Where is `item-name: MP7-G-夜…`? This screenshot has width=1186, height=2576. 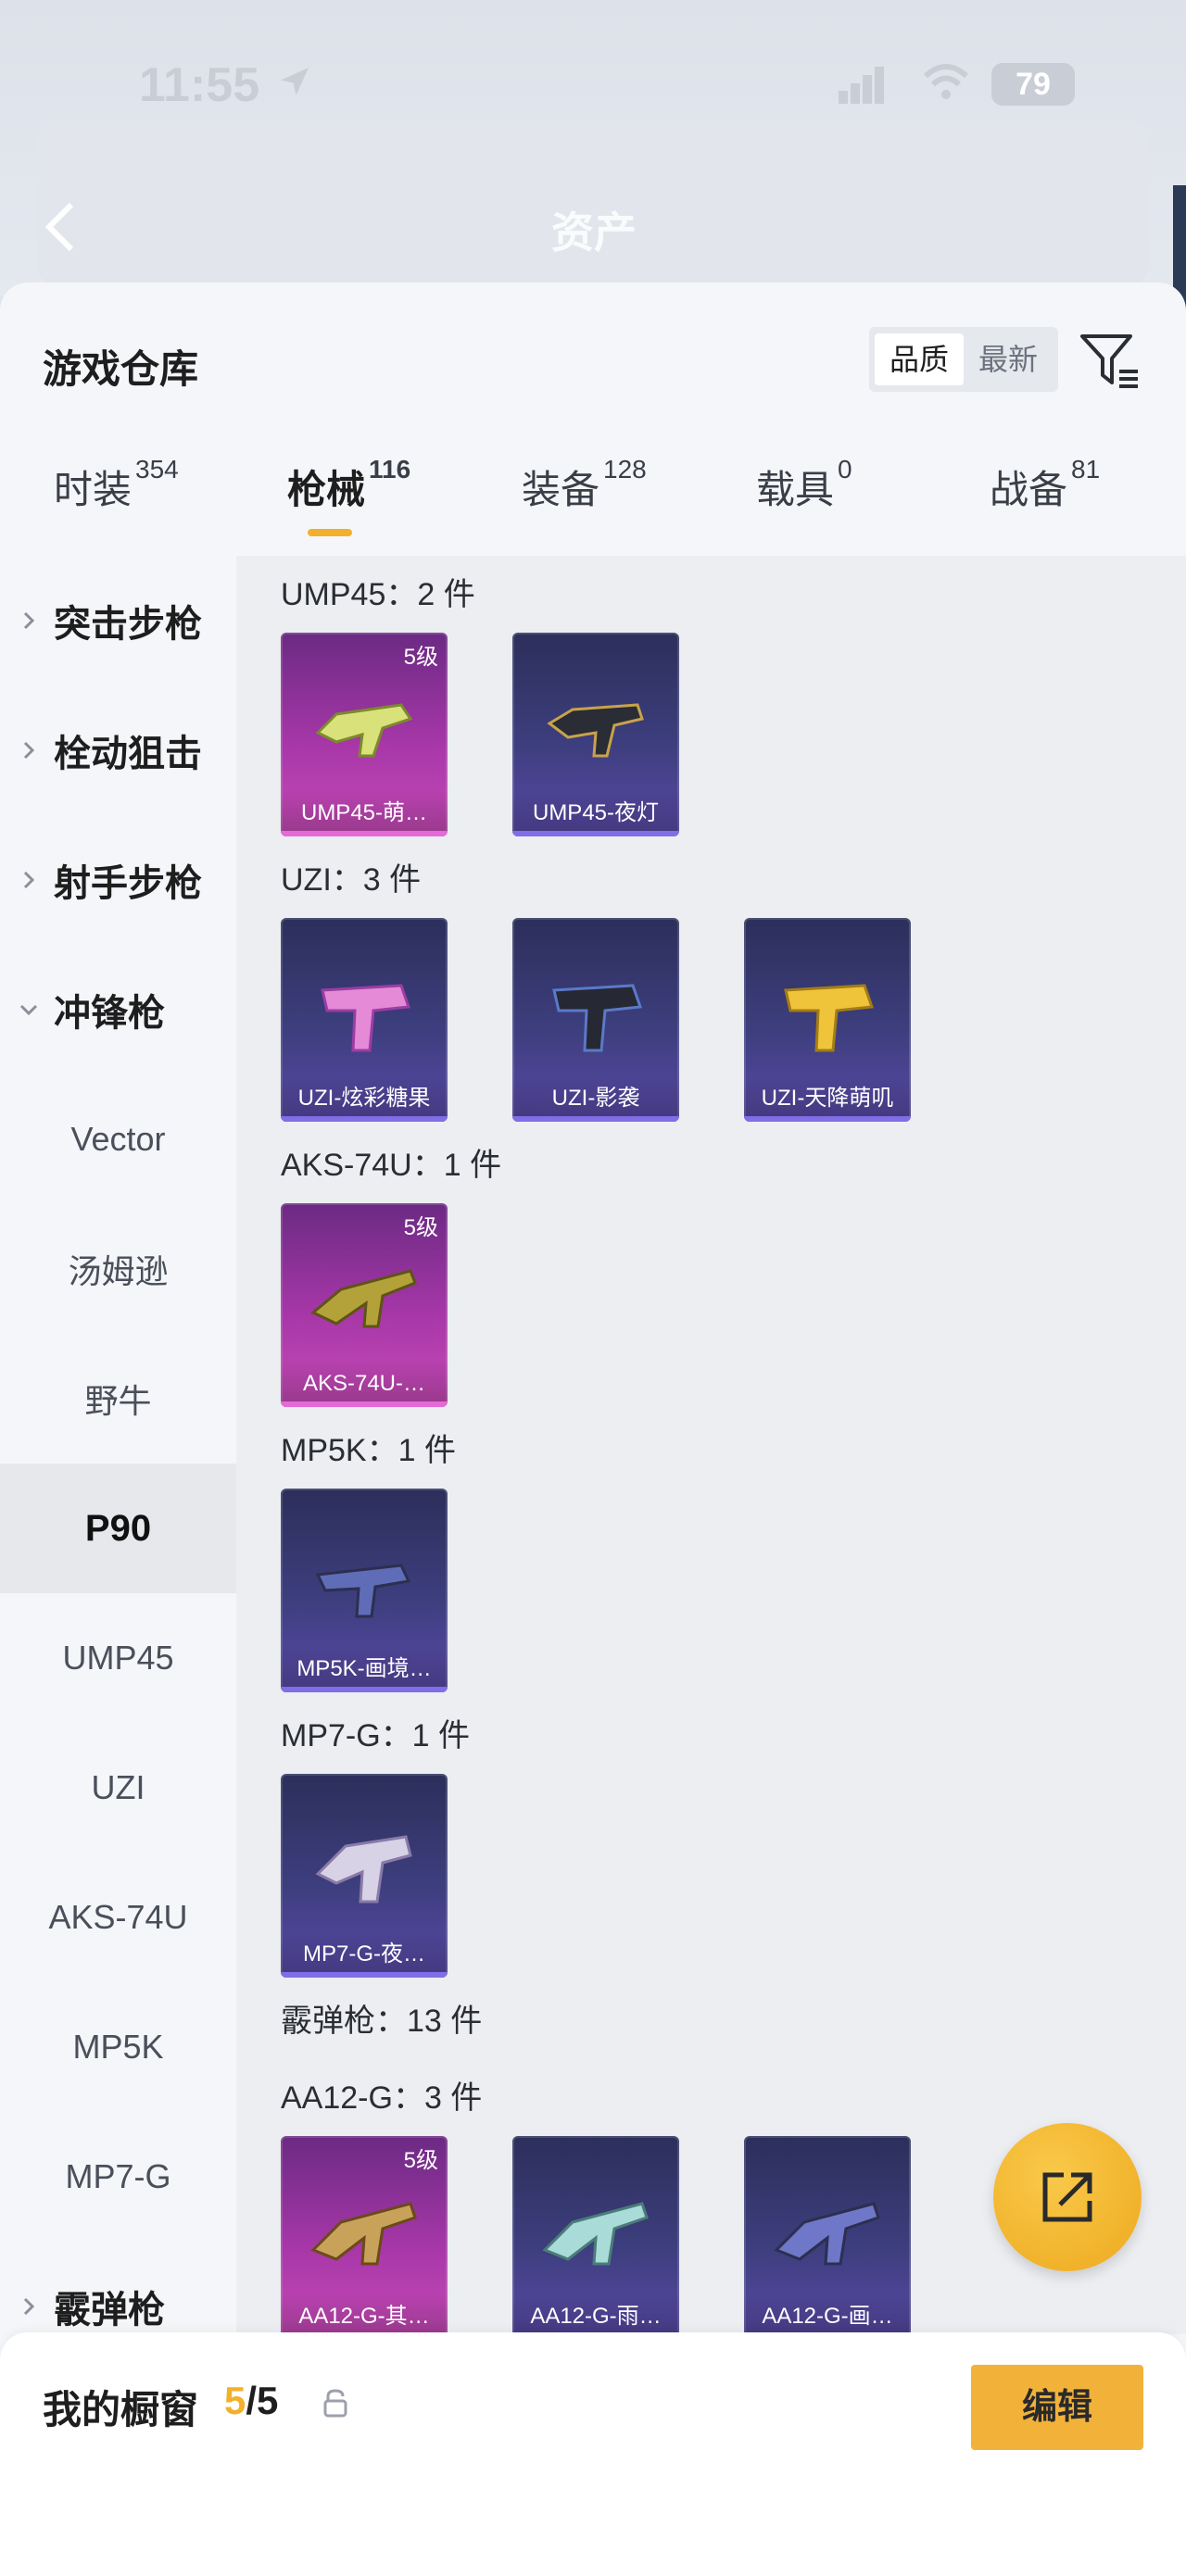 item-name: MP7-G-夜… is located at coordinates (364, 1954).